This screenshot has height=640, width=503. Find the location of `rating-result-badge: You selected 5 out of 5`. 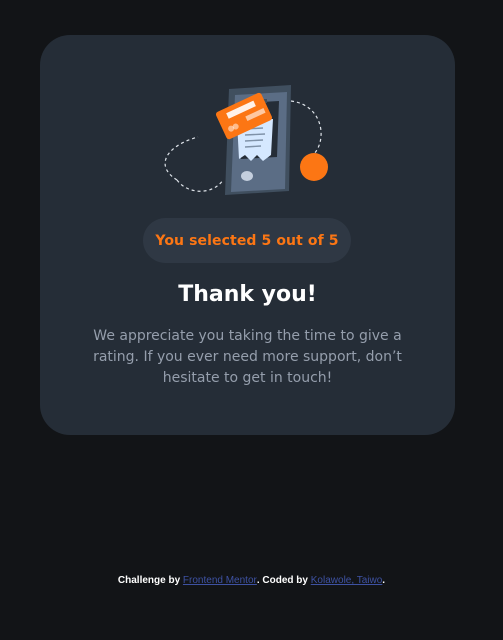

rating-result-badge: You selected 5 out of 5 is located at coordinates (247, 240).